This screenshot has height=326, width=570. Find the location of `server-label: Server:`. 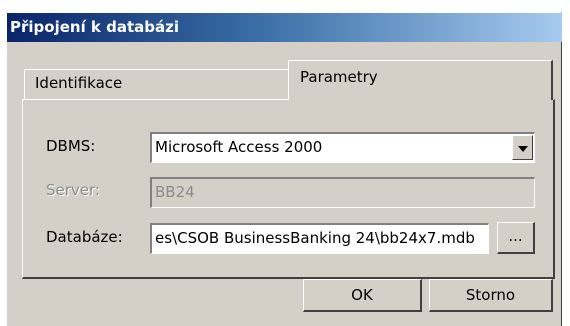

server-label: Server: is located at coordinates (73, 190).